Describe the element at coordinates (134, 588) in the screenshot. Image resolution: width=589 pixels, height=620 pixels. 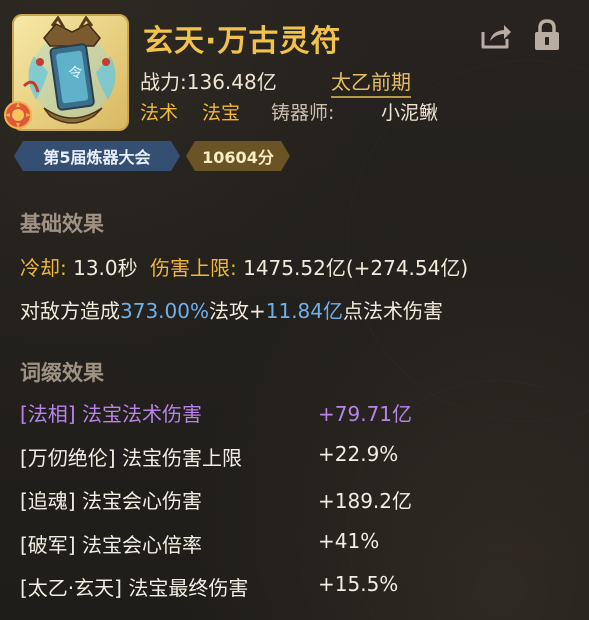
I see `affix-name: [太乙·玄天] 法宝最终伤害` at that location.